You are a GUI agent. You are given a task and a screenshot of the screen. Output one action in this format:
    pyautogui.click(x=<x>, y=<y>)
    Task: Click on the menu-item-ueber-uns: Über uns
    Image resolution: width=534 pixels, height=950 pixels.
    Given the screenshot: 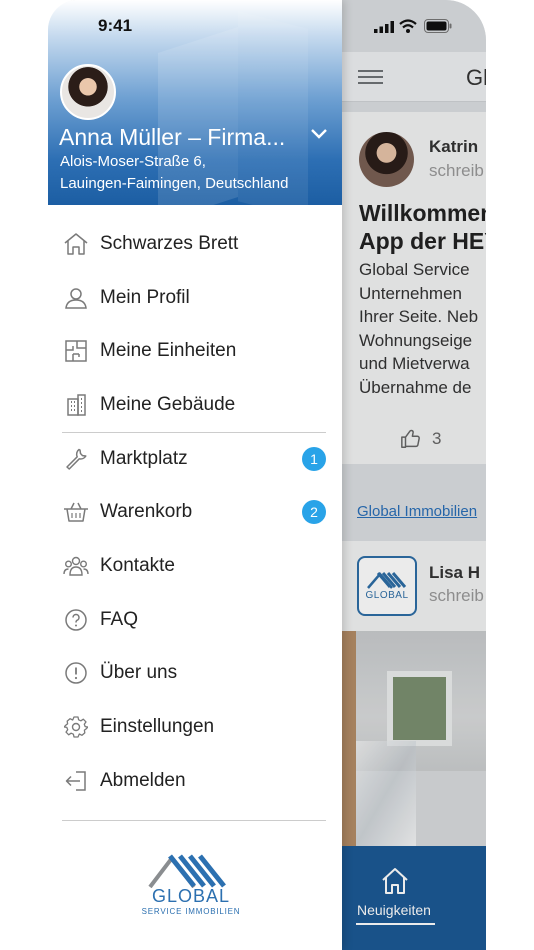 What is the action you would take?
    pyautogui.click(x=195, y=674)
    